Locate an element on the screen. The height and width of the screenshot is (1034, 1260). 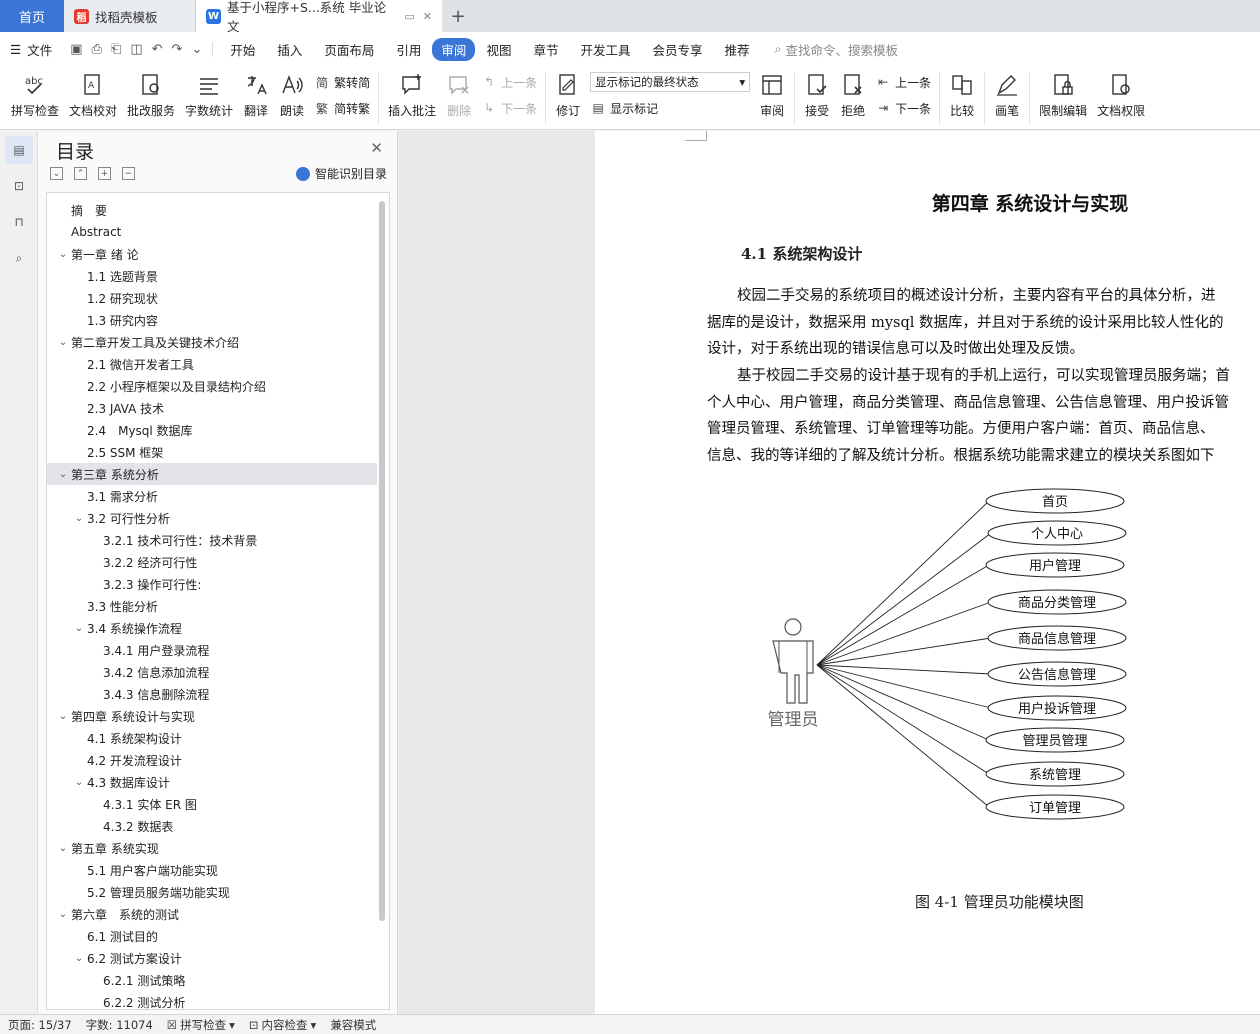
toc-item: ⌄ 3.2 可行性分析 is located at coordinates (212, 518).